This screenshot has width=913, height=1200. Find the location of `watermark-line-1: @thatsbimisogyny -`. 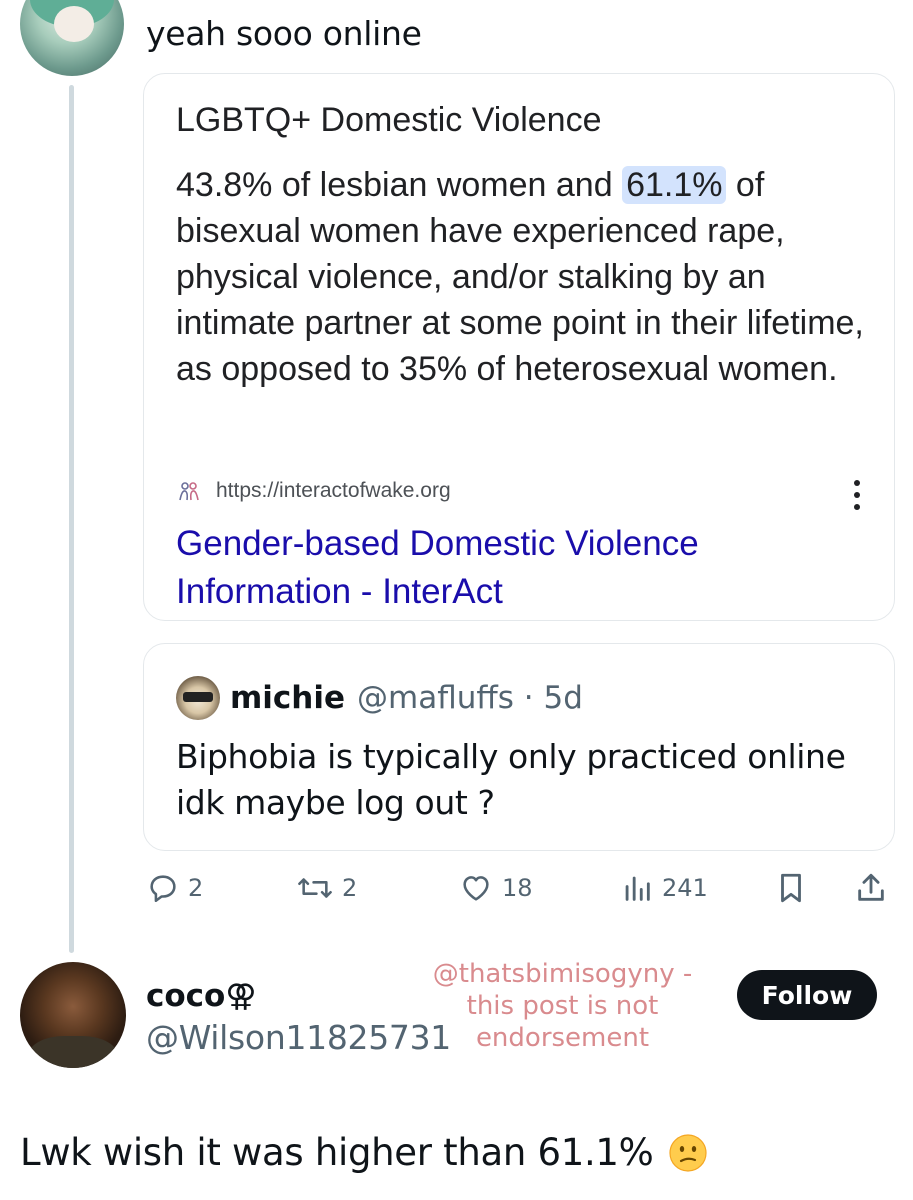

watermark-line-1: @thatsbimisogyny - is located at coordinates (562, 974).